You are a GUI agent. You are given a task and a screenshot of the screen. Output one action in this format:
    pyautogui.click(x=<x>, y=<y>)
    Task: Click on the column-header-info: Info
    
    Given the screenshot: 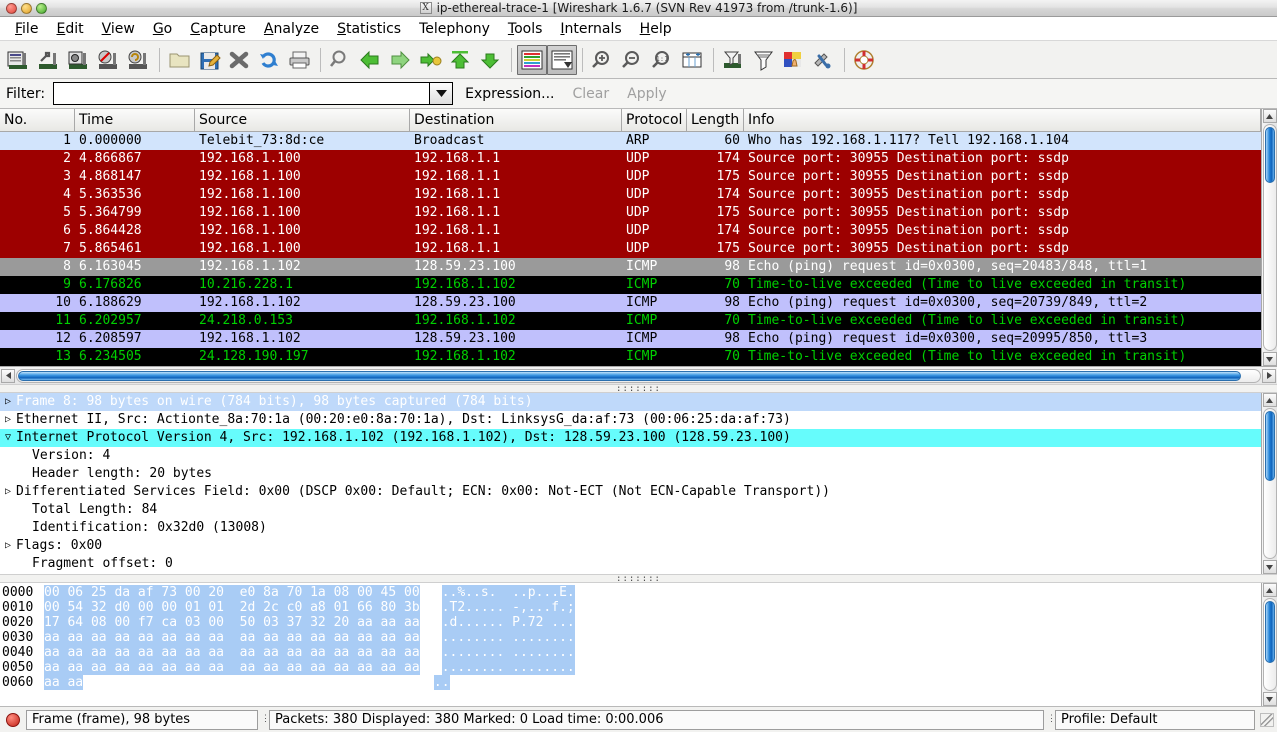 What is the action you would take?
    pyautogui.click(x=1002, y=120)
    